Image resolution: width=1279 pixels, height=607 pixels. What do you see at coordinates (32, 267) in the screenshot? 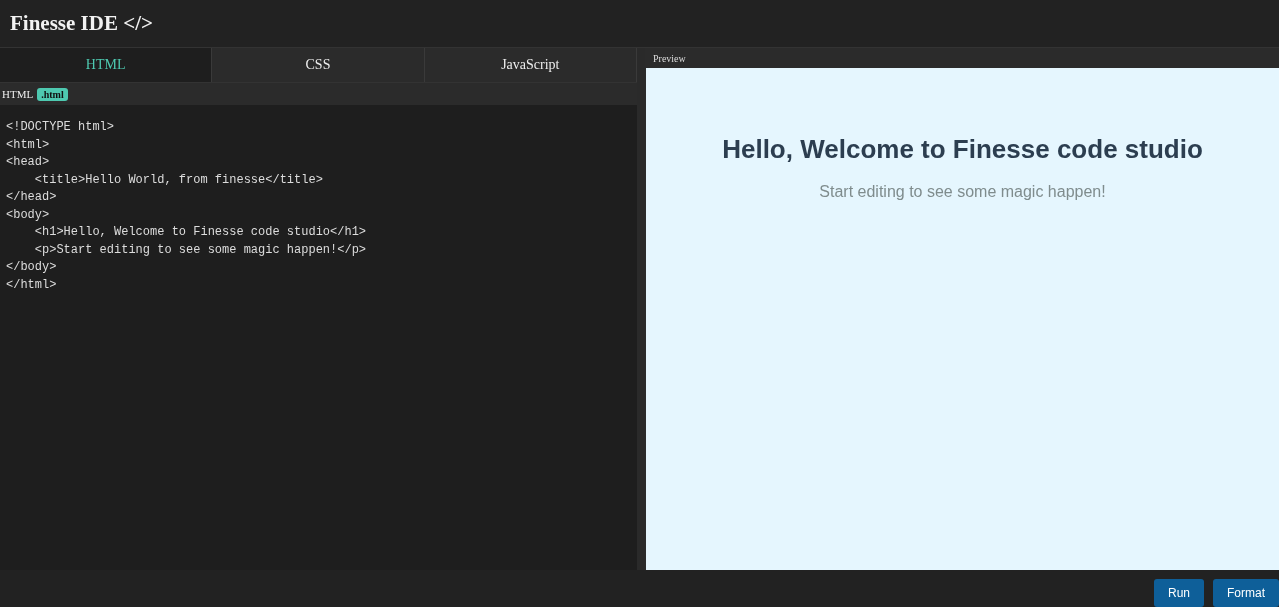
I see `code-line: </body>` at bounding box center [32, 267].